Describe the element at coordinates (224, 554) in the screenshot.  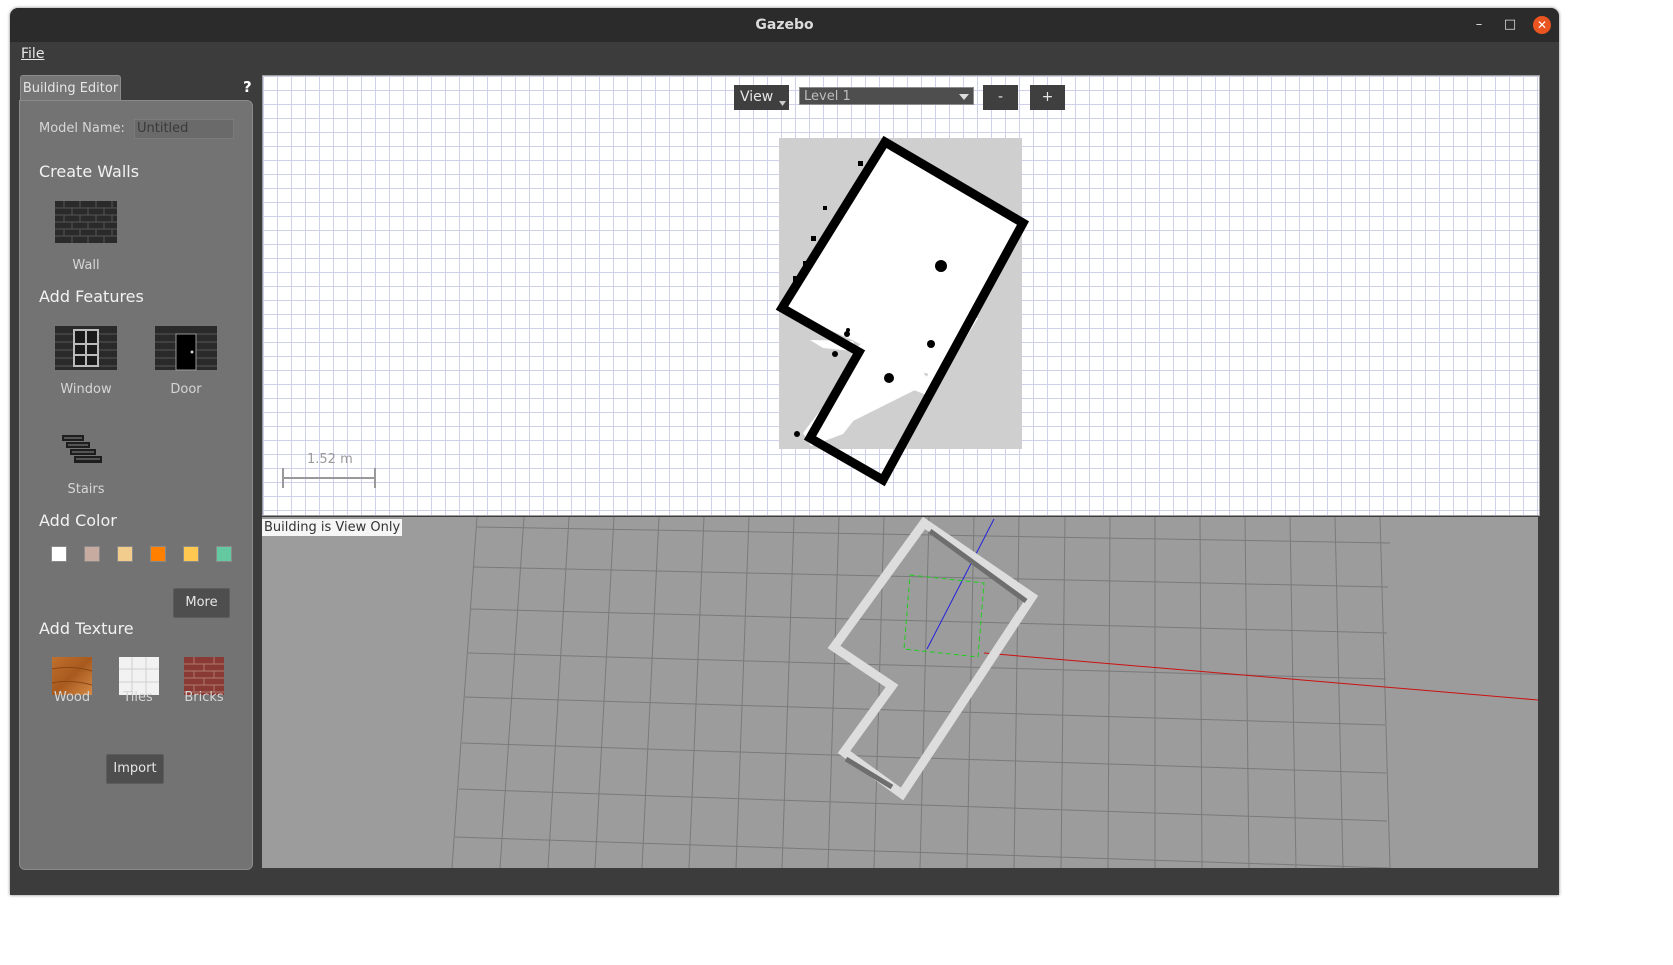
I see `color-swatch-teal` at that location.